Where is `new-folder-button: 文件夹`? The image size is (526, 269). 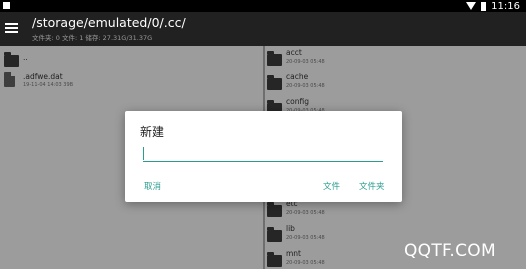 new-folder-button: 文件夹 is located at coordinates (372, 186).